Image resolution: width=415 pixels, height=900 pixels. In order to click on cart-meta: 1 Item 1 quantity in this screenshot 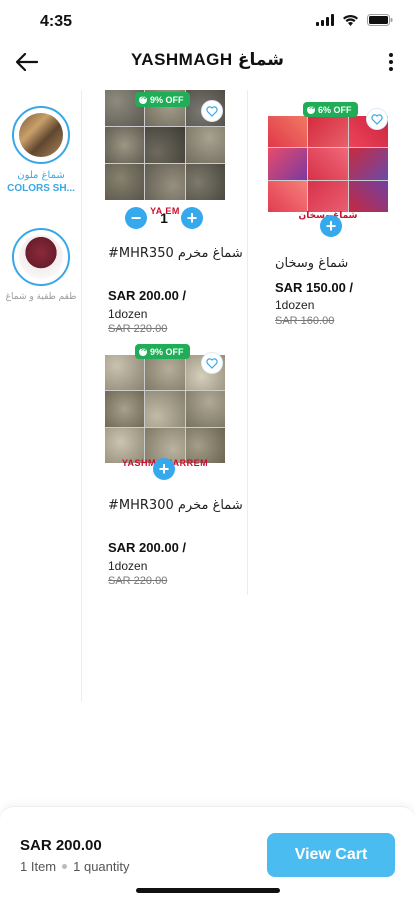, I will do `click(75, 866)`.